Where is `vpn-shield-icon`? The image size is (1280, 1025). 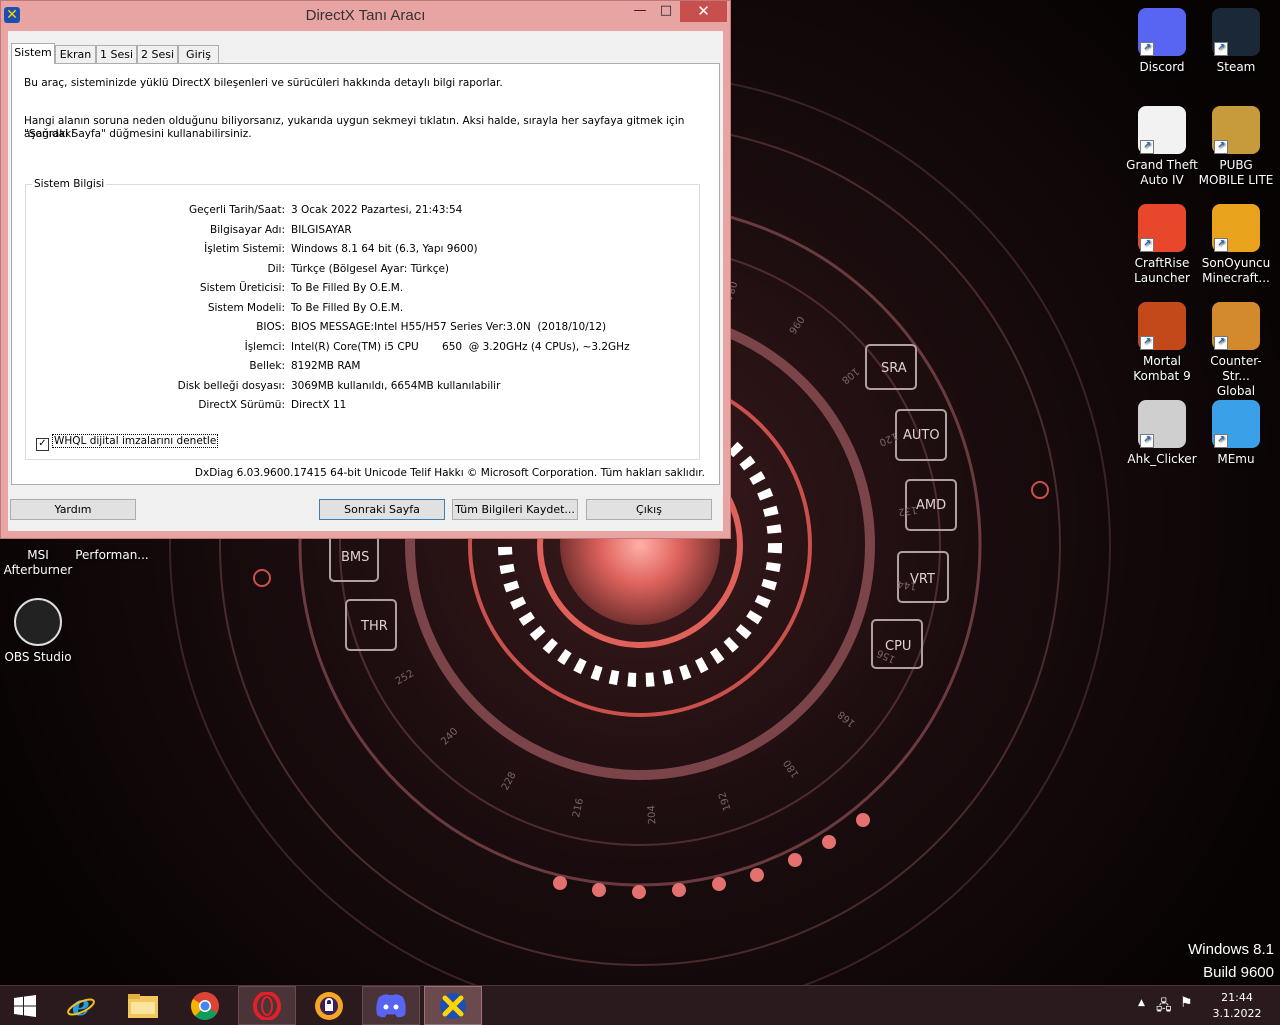 vpn-shield-icon is located at coordinates (329, 1005).